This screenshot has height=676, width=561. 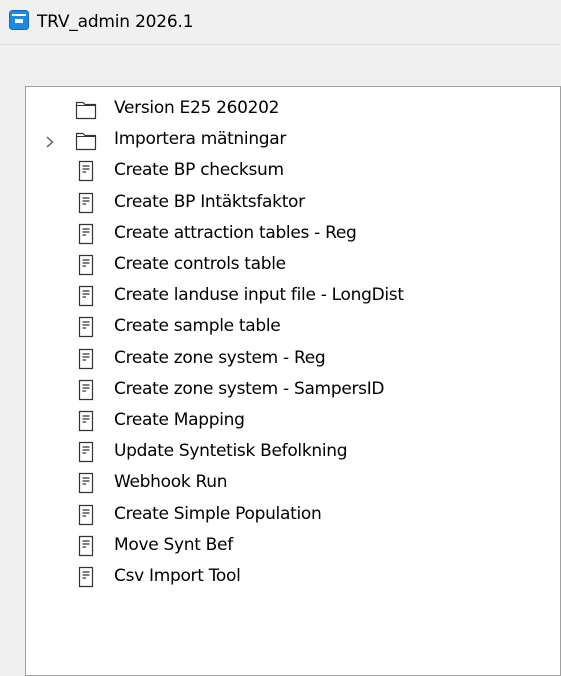 I want to click on tree-item: Update Syntetisk Befolkning, so click(x=293, y=452).